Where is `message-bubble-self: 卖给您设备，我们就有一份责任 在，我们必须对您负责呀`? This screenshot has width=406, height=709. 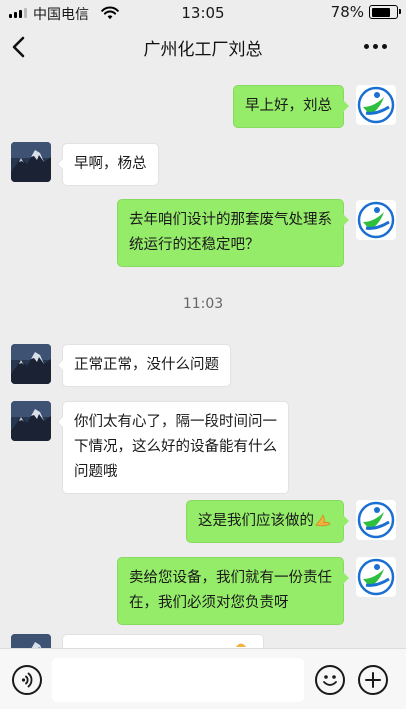
message-bubble-self: 卖给您设备，我们就有一份责任 在，我们必须对您负责呀 is located at coordinates (233, 591).